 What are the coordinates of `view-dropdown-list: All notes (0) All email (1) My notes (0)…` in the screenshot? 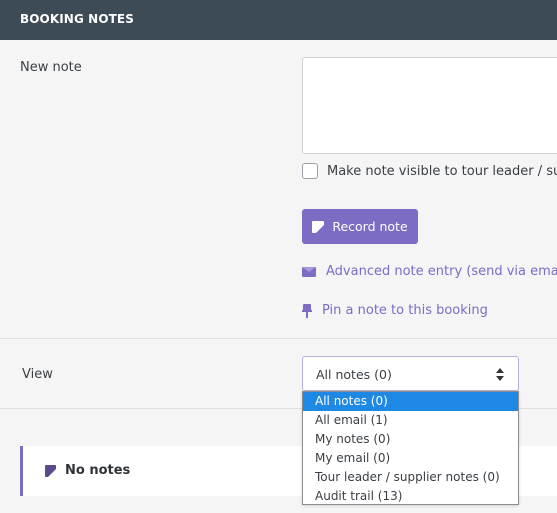 It's located at (410, 448).